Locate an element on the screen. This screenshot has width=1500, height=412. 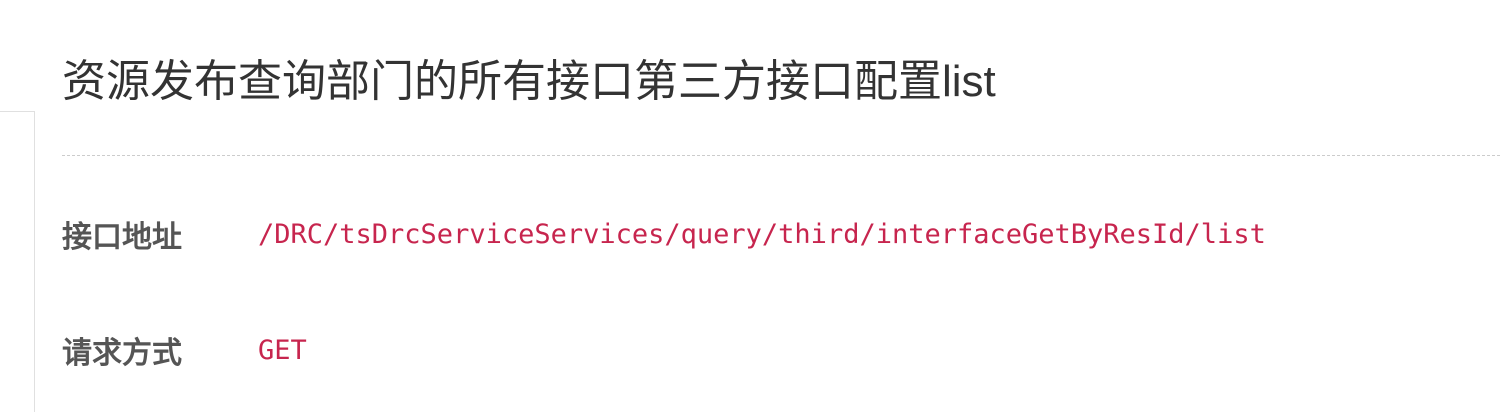
request-method: GET is located at coordinates (282, 350).